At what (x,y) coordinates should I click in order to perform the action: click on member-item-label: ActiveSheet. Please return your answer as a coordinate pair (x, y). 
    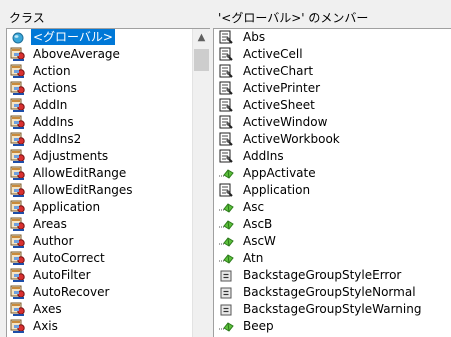
    Looking at the image, I should click on (279, 105).